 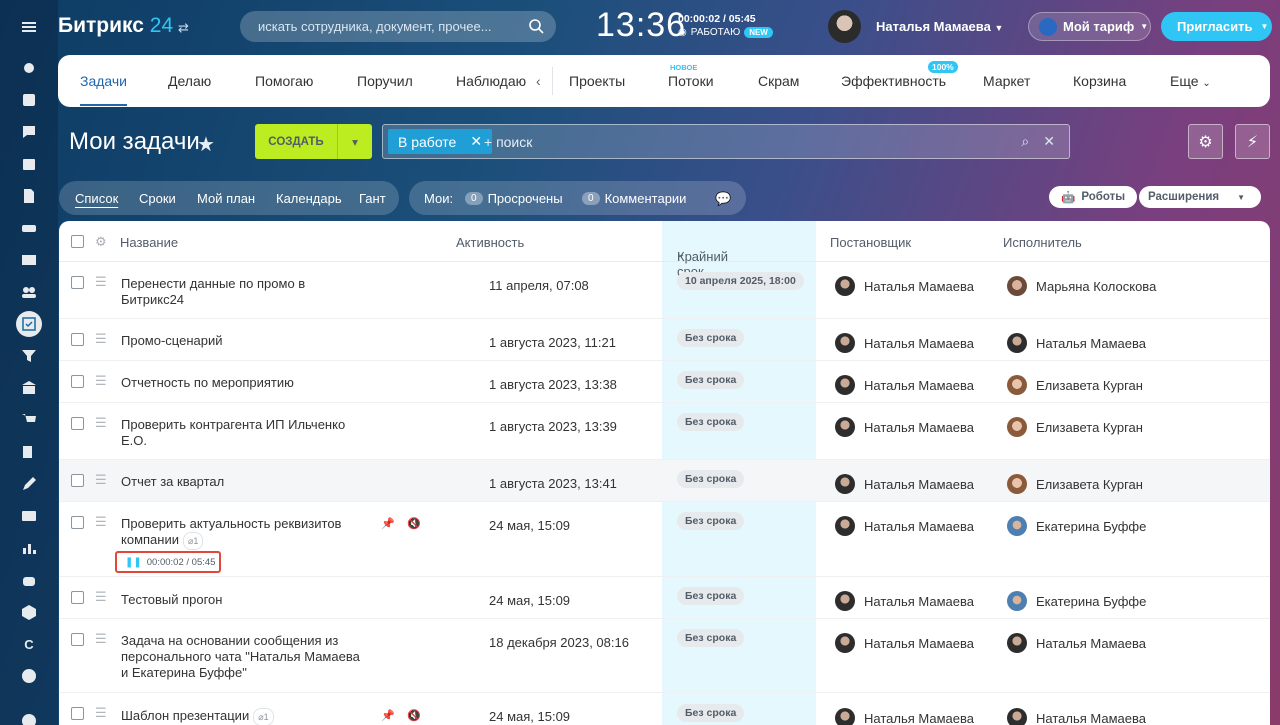 What do you see at coordinates (29, 548) in the screenshot?
I see `analytics-icon` at bounding box center [29, 548].